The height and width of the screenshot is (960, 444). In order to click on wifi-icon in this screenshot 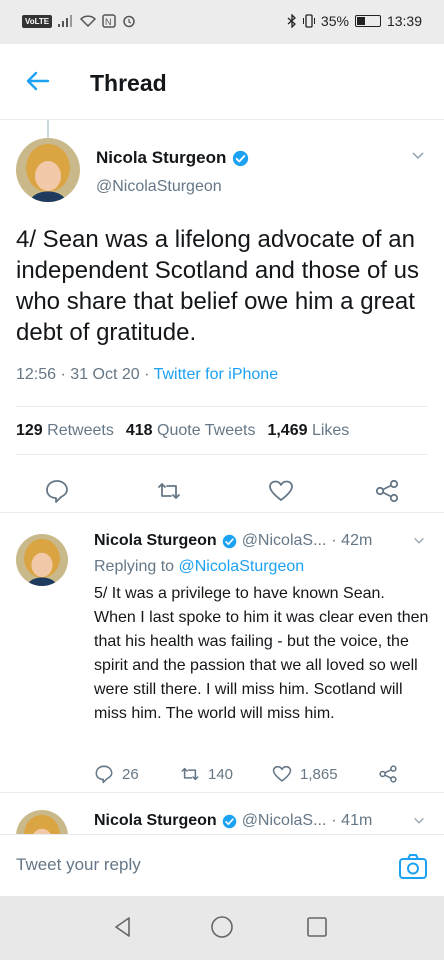, I will do `click(88, 21)`.